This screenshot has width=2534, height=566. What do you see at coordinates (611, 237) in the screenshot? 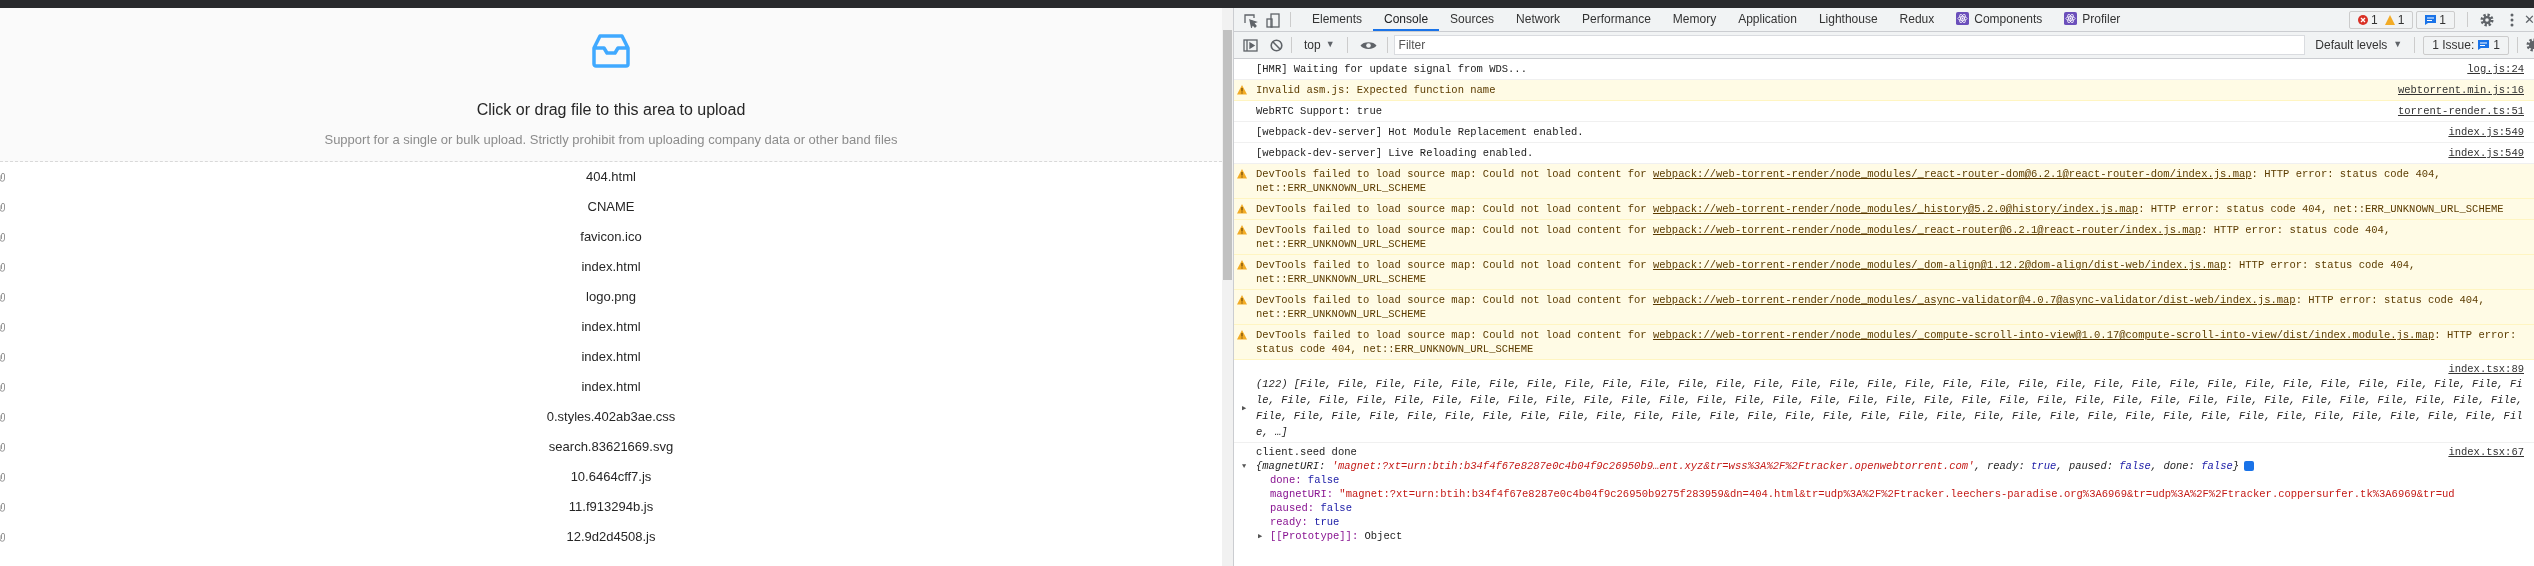
I see `file-name: favicon.ico` at bounding box center [611, 237].